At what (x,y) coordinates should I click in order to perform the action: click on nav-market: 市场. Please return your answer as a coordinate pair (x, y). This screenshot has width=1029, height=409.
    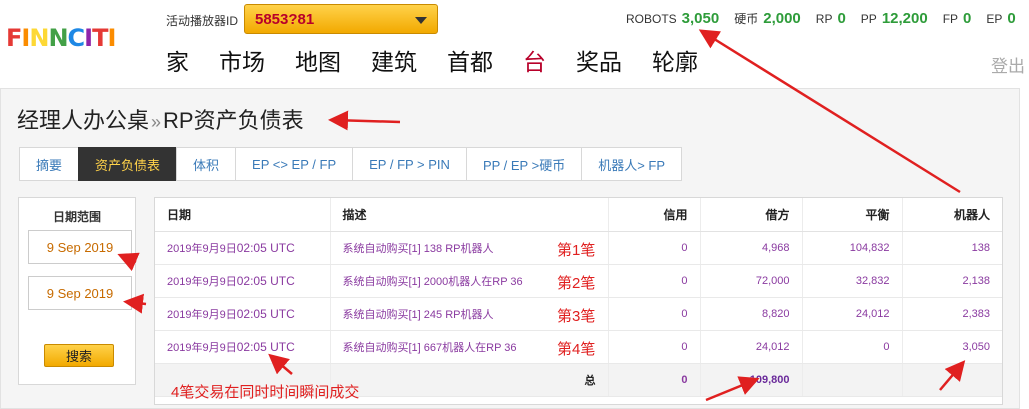
    Looking at the image, I should click on (242, 63).